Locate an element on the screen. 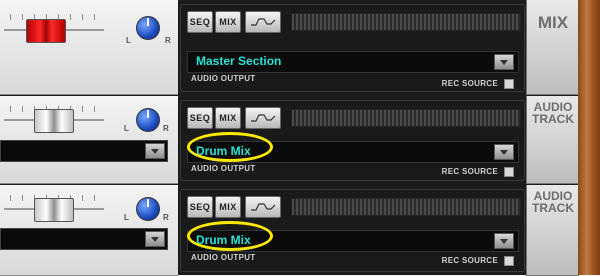  device-type-text: MIX is located at coordinates (553, 22).